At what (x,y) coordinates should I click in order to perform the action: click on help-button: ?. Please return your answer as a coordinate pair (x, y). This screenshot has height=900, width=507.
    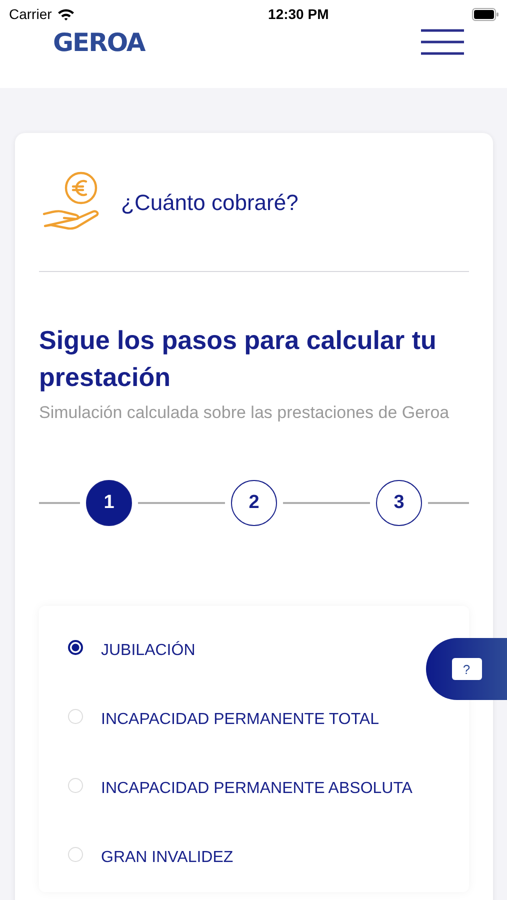
    Looking at the image, I should click on (466, 669).